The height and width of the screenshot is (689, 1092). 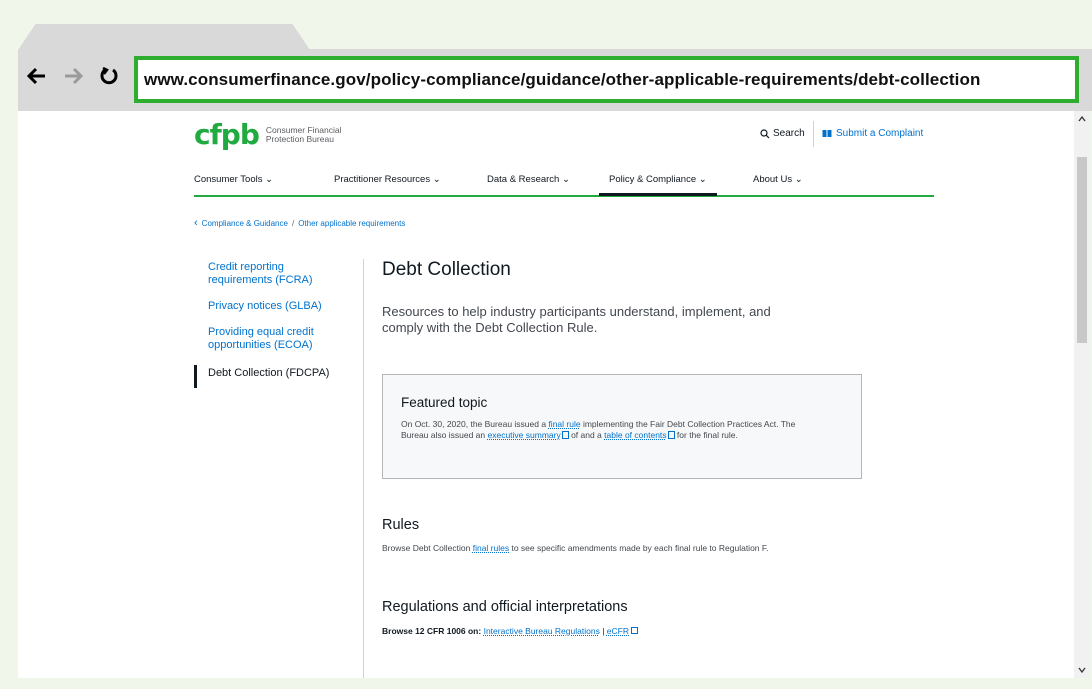 I want to click on breadcrumb-item: Compliance & Guidance, so click(x=245, y=223).